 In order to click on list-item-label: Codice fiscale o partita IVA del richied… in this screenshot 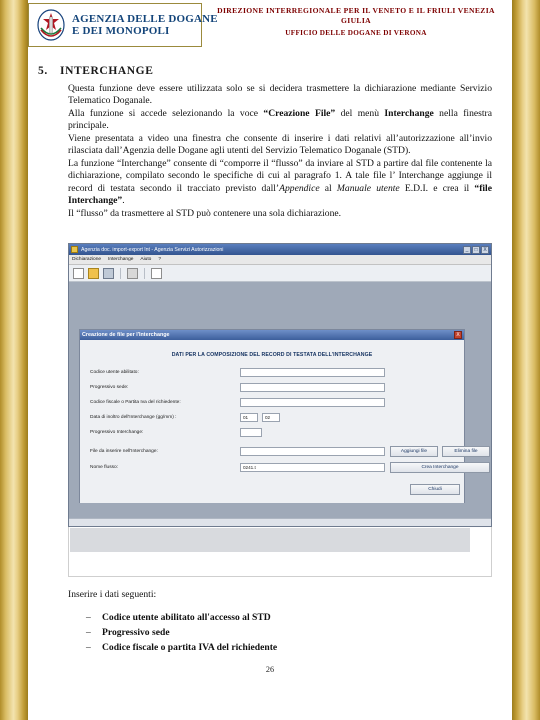, I will do `click(190, 647)`.